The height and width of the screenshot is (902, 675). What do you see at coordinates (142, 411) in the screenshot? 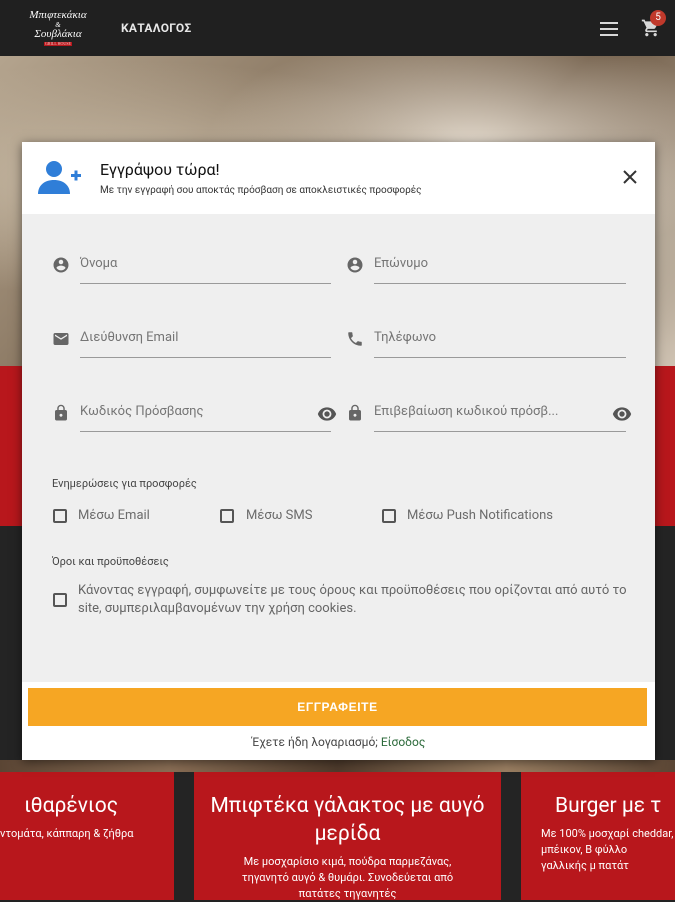
I see `password-placeholder: Κωδικός Πρόσβασης` at bounding box center [142, 411].